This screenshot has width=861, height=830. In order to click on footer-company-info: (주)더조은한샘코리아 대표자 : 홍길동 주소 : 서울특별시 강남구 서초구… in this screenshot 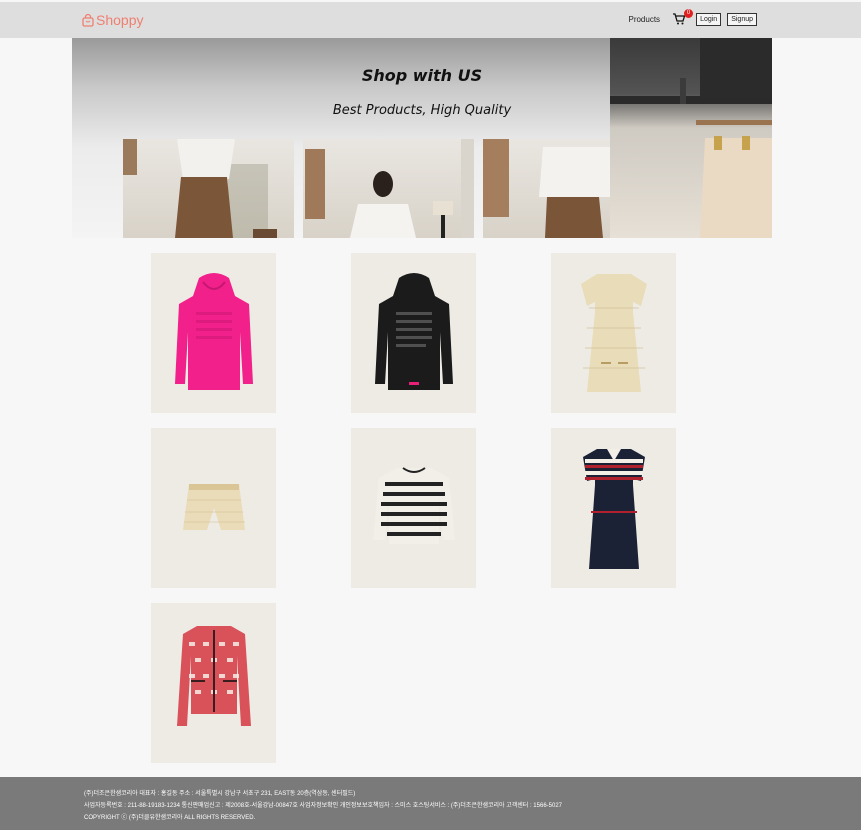, I will do `click(220, 794)`.